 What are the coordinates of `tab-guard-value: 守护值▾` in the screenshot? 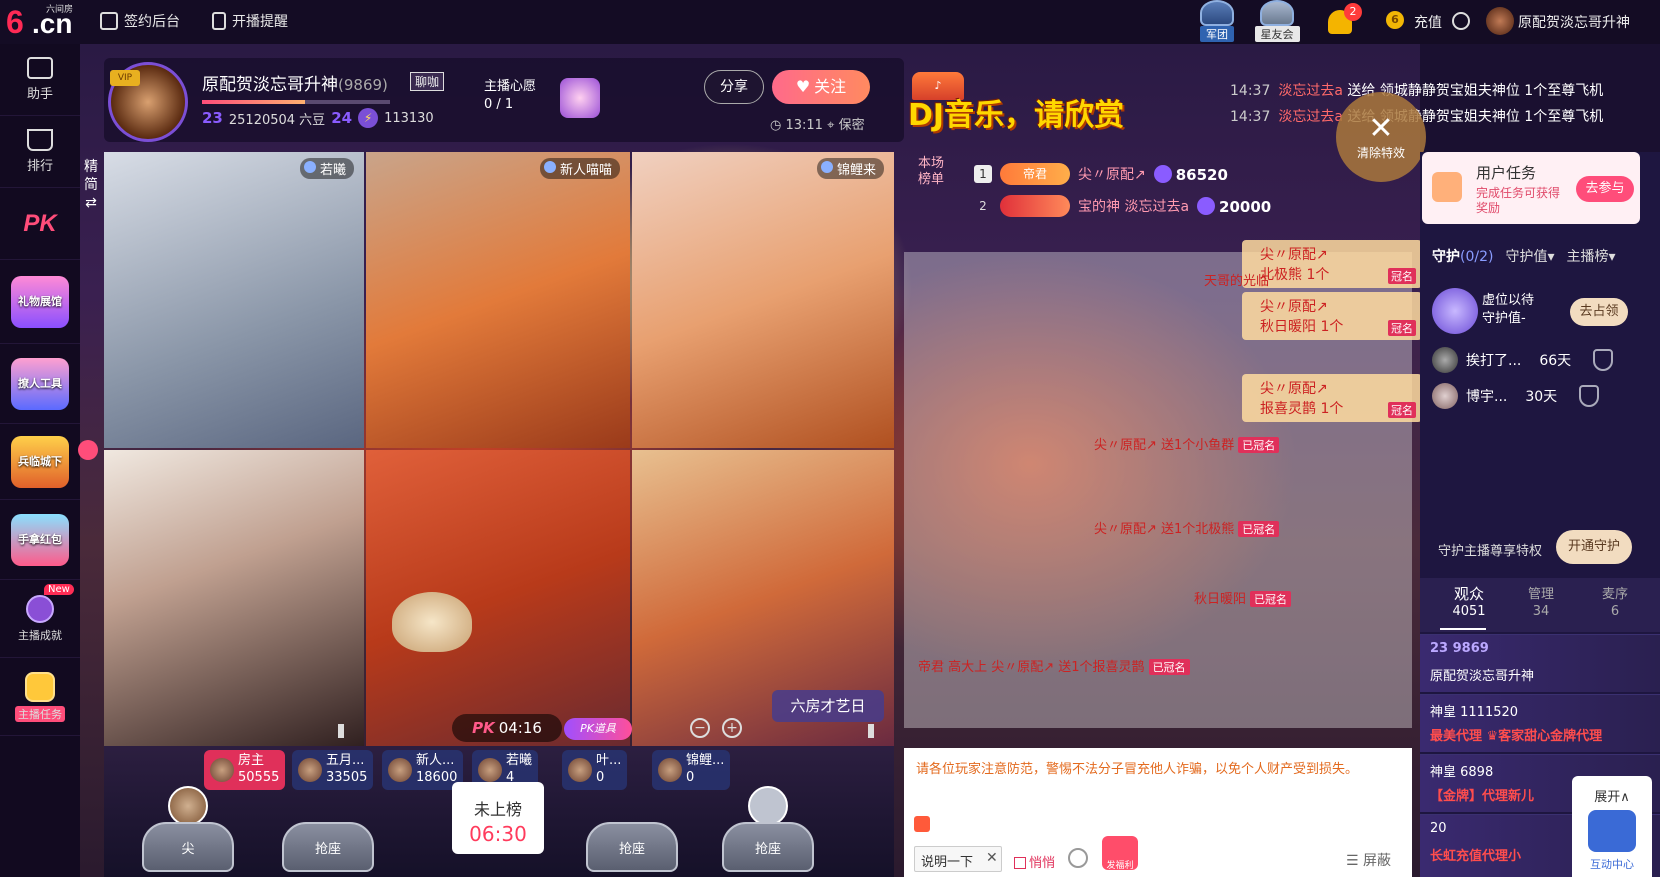 It's located at (1529, 256).